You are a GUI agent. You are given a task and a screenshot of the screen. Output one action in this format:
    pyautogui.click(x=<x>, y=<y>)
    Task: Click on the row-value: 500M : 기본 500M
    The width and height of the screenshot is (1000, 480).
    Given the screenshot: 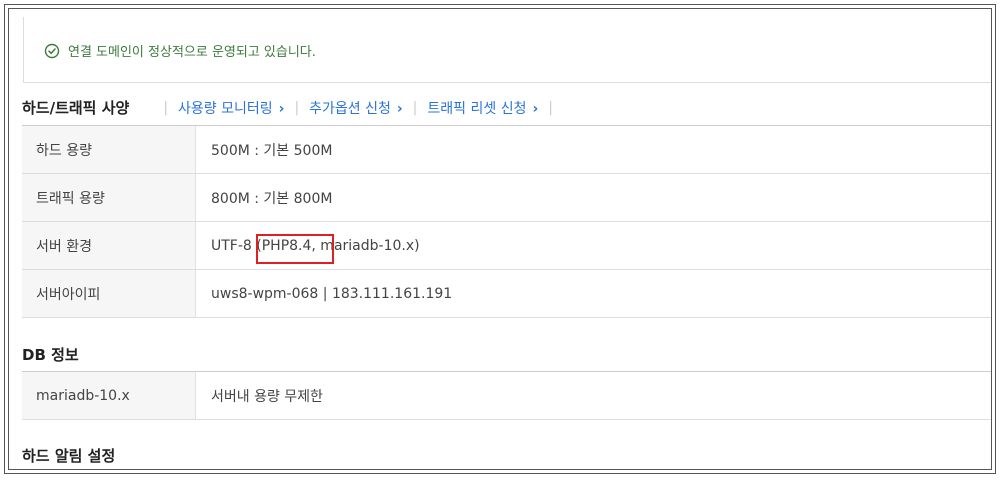 What is the action you would take?
    pyautogui.click(x=272, y=150)
    